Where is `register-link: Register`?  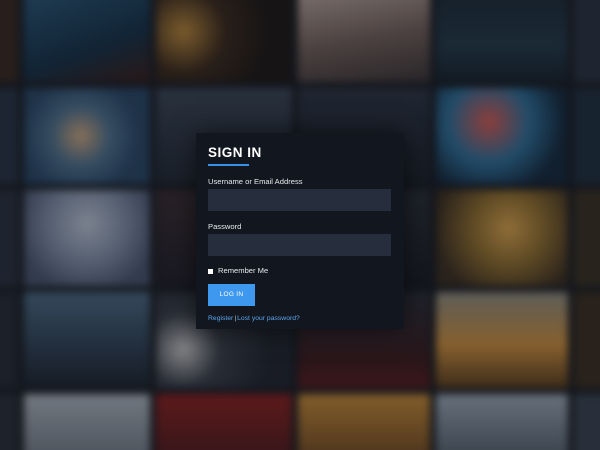
register-link: Register is located at coordinates (220, 318).